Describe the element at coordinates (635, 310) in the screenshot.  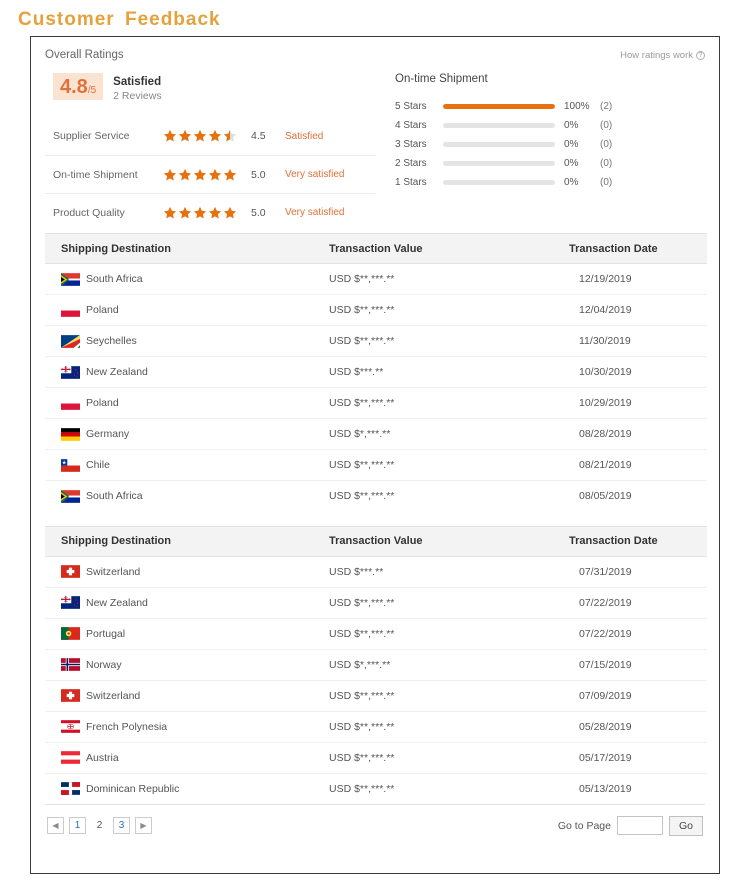
I see `cell-transaction-date: 12/04/2019` at that location.